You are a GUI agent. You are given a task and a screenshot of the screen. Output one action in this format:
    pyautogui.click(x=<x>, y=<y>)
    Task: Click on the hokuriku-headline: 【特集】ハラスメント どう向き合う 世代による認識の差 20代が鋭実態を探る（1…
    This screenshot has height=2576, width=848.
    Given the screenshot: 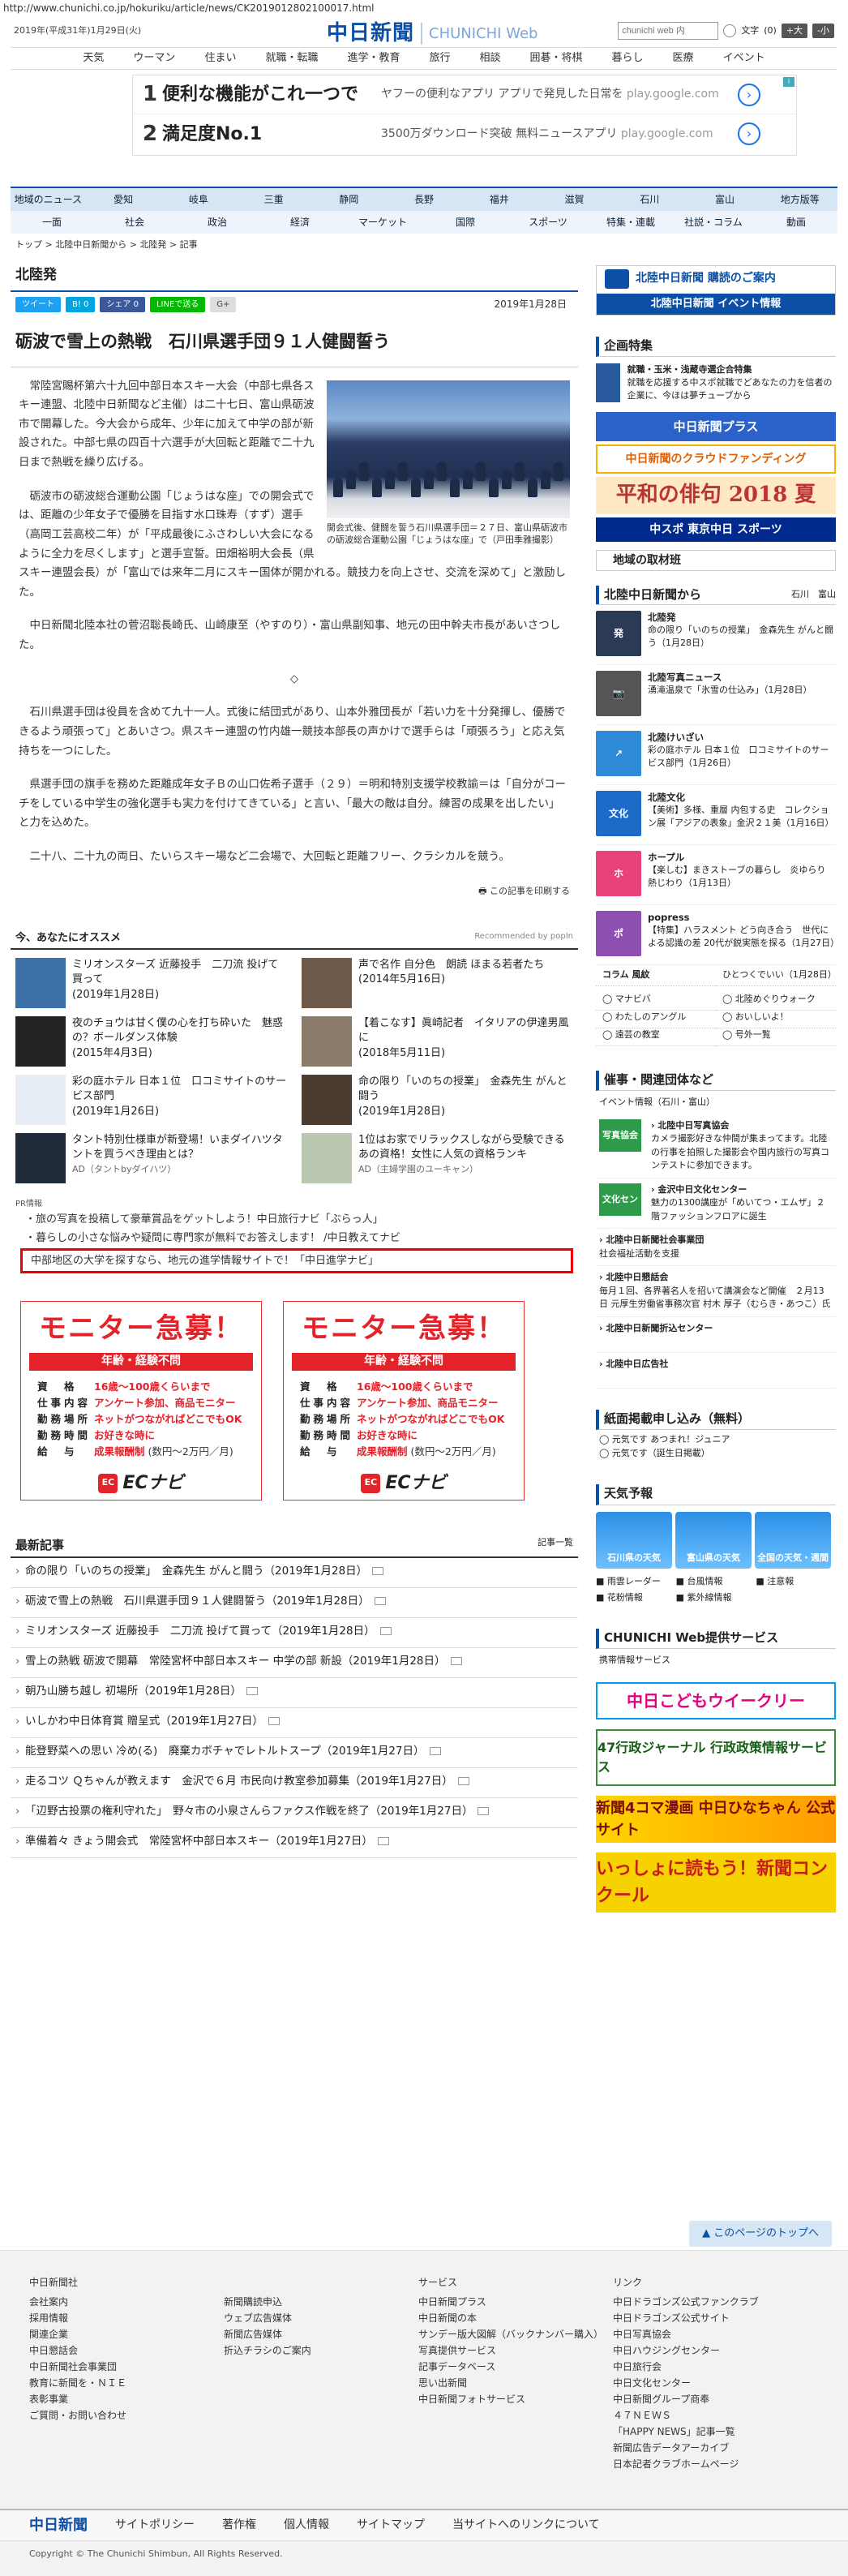 What is the action you would take?
    pyautogui.click(x=743, y=936)
    